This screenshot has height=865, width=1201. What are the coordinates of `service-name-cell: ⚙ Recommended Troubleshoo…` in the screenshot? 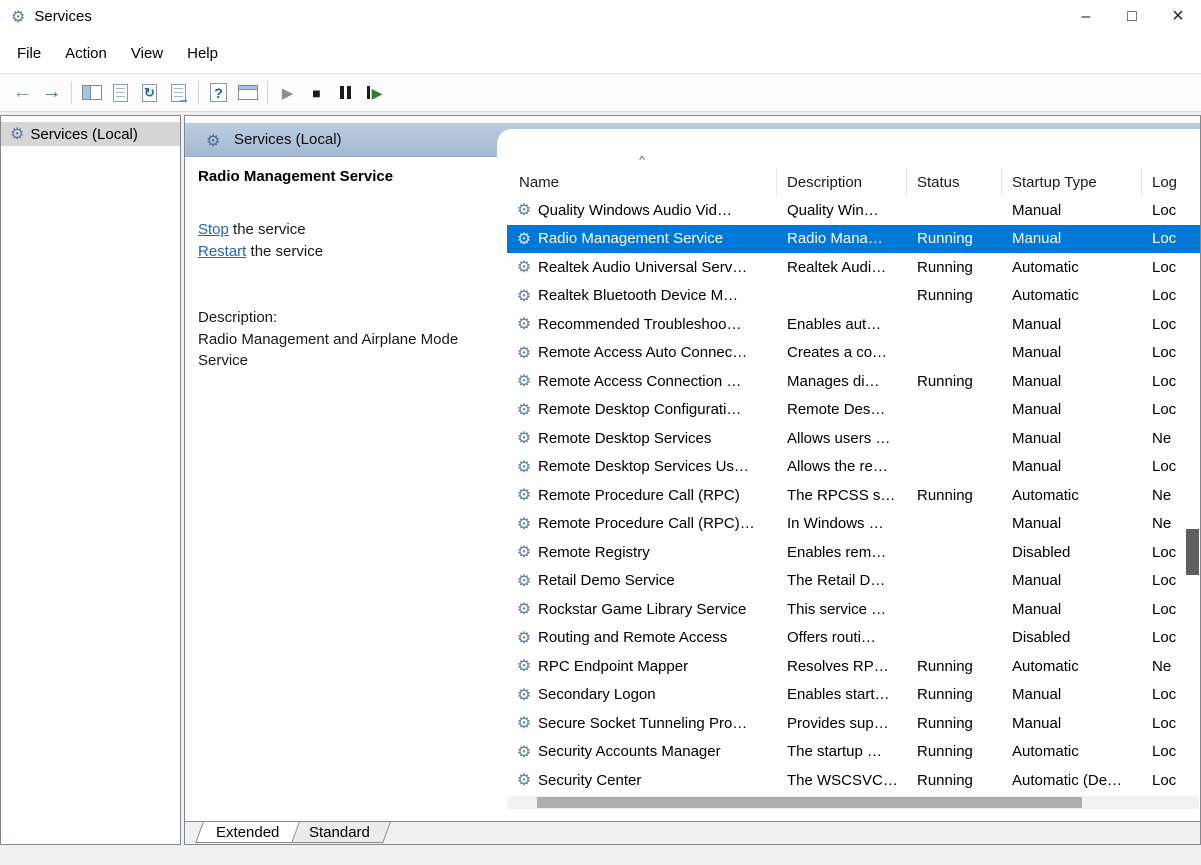 It's located at (642, 324).